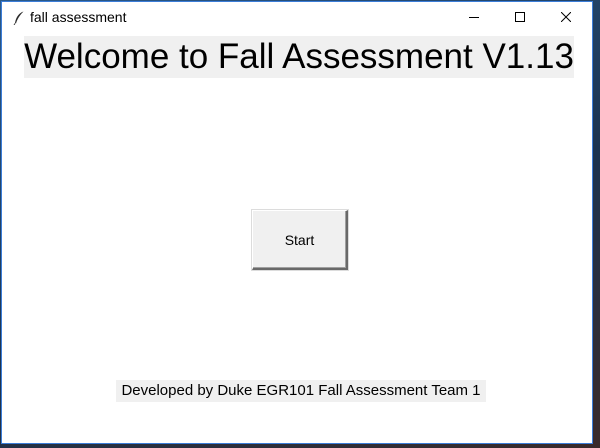  I want to click on close-button, so click(566, 17).